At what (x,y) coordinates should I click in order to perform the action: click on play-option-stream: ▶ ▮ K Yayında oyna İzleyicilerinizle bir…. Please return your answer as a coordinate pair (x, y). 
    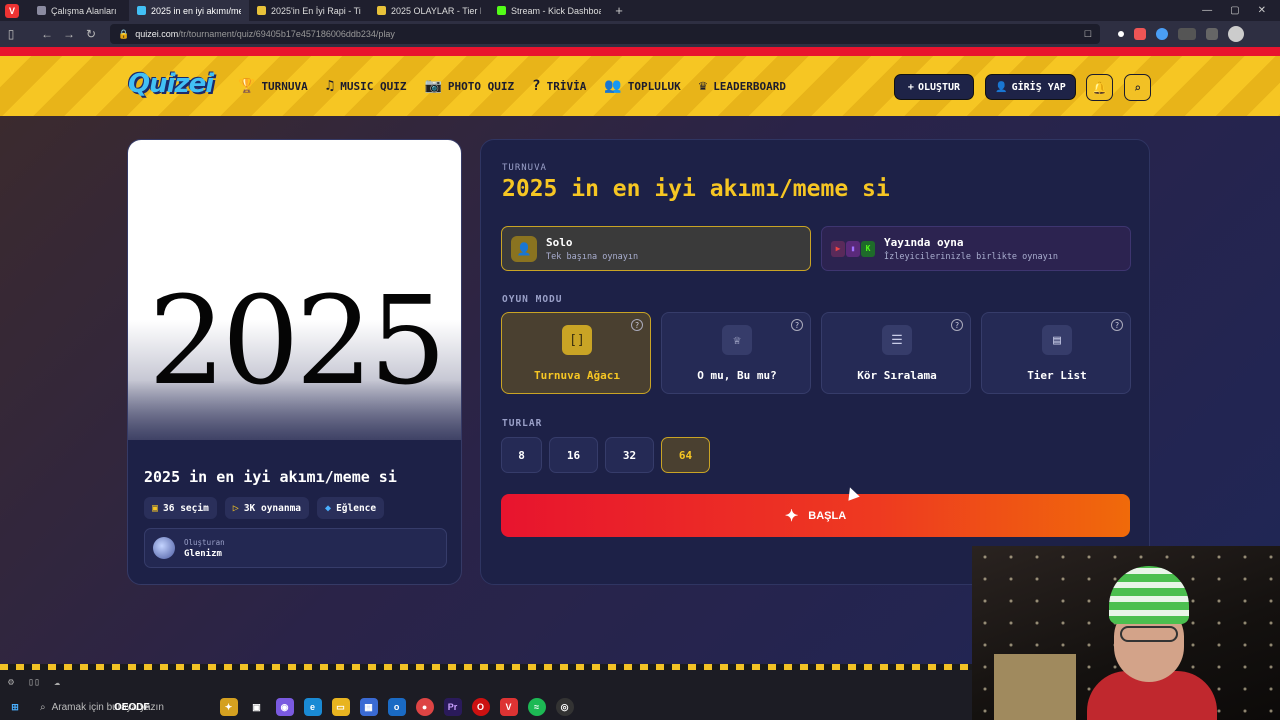
    Looking at the image, I should click on (976, 248).